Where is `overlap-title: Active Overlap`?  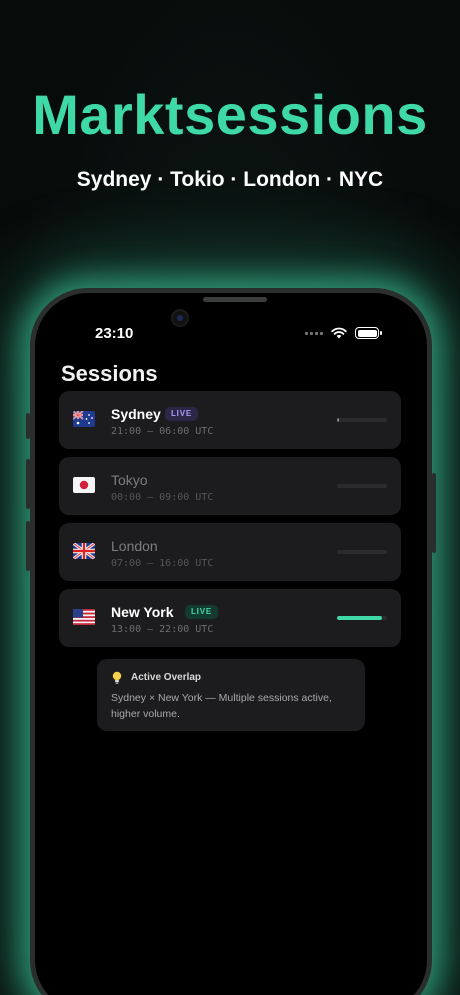 overlap-title: Active Overlap is located at coordinates (166, 677).